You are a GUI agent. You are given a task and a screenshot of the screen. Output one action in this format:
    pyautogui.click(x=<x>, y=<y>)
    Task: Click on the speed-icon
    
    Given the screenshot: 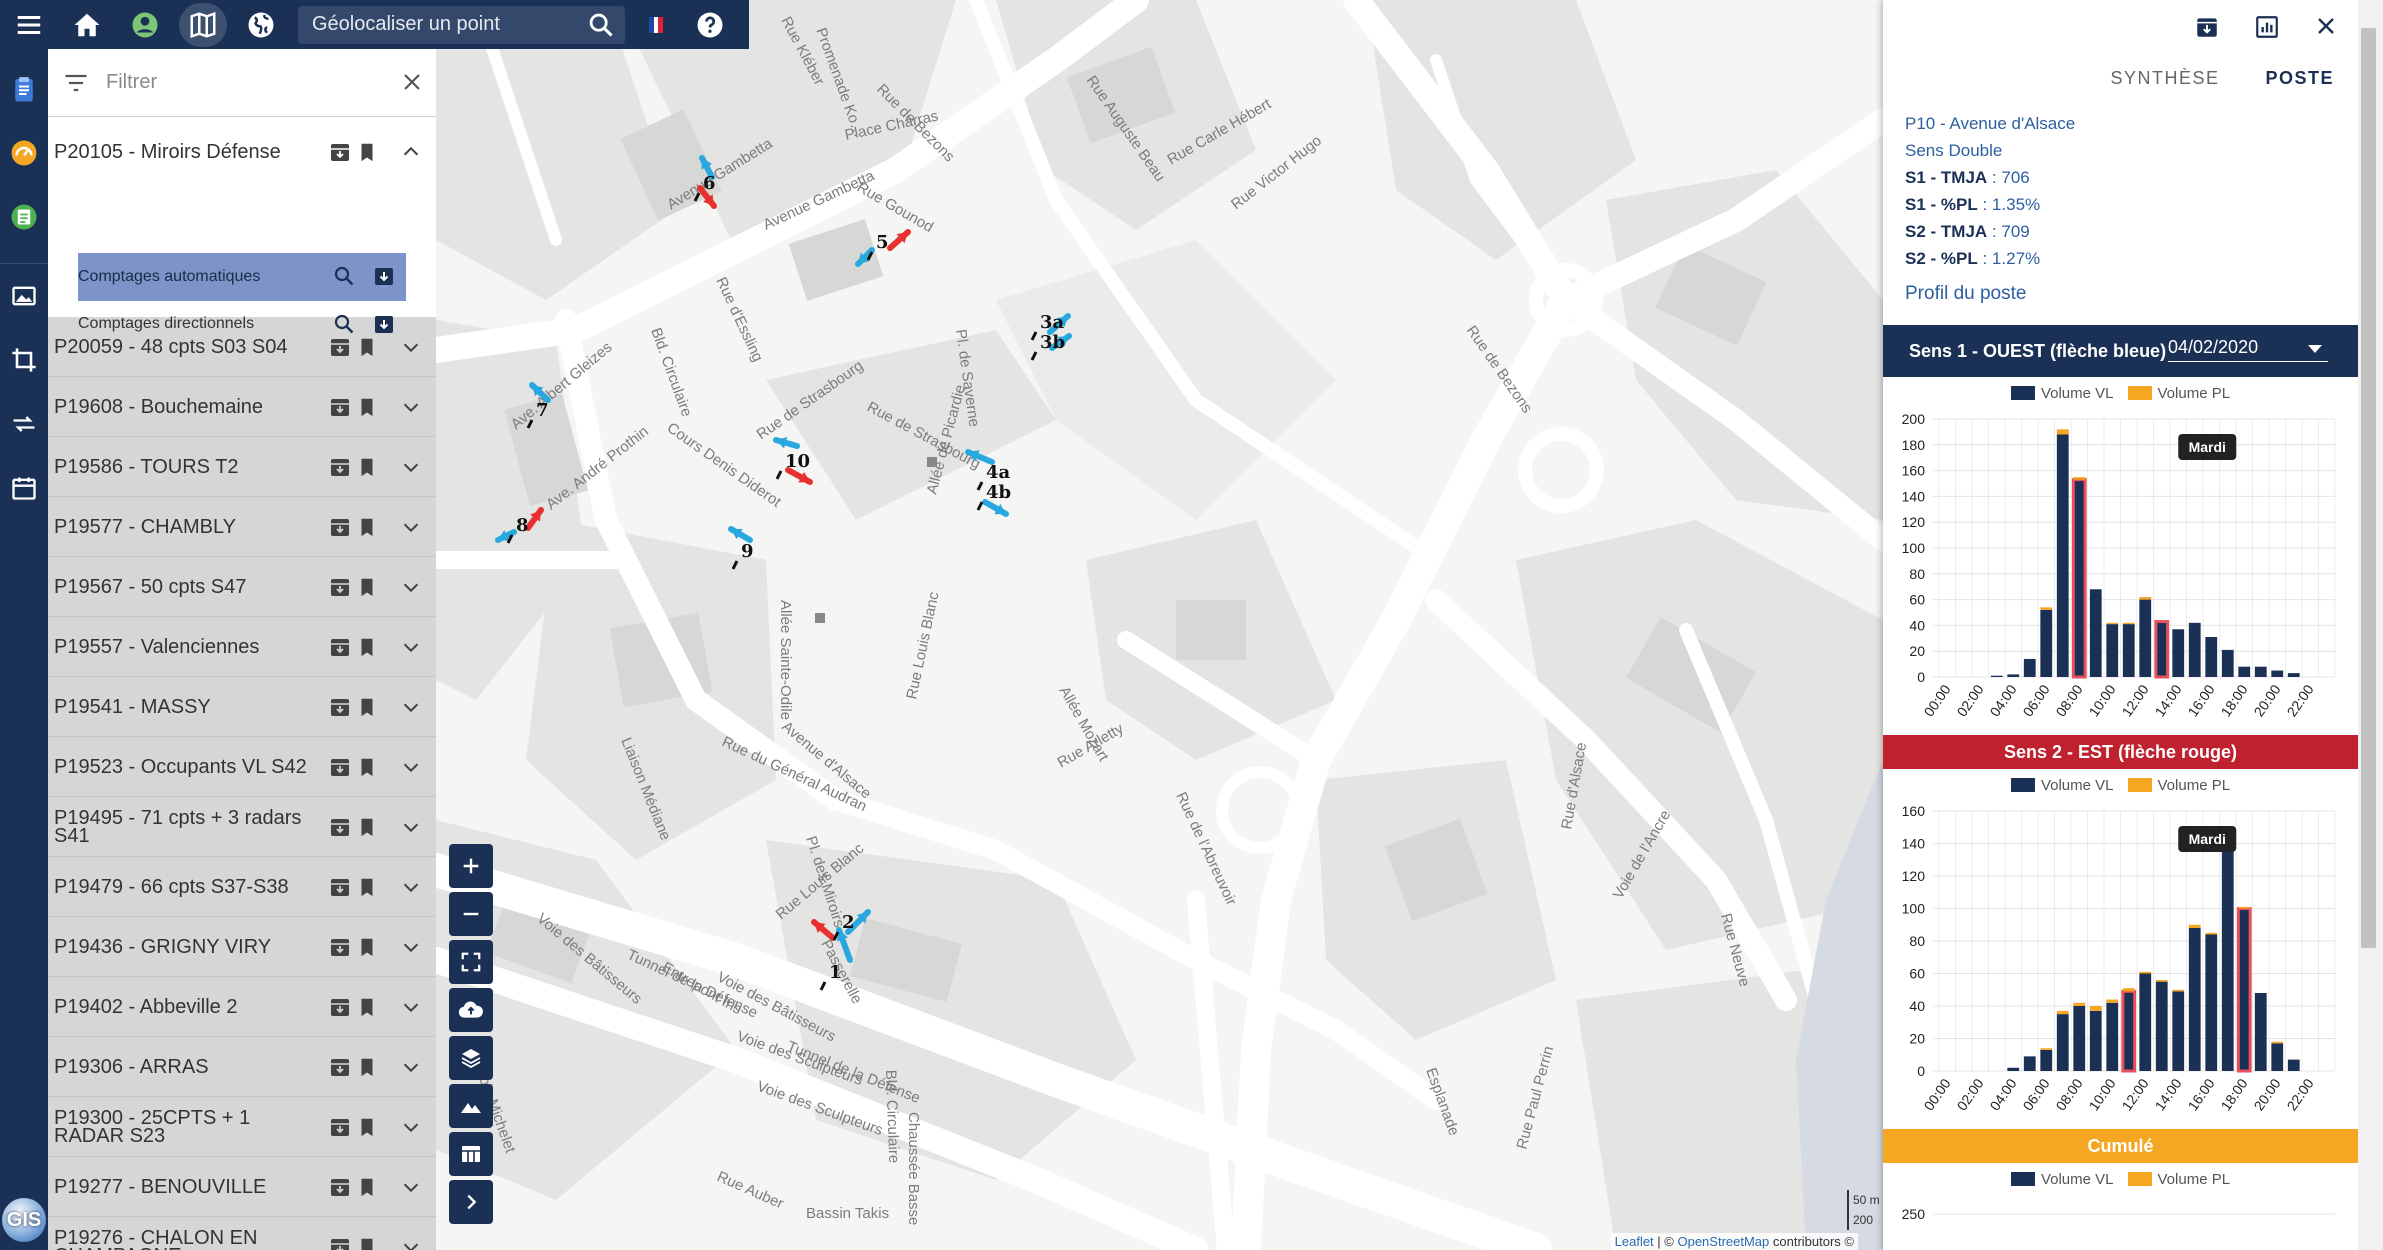 What is the action you would take?
    pyautogui.click(x=24, y=153)
    